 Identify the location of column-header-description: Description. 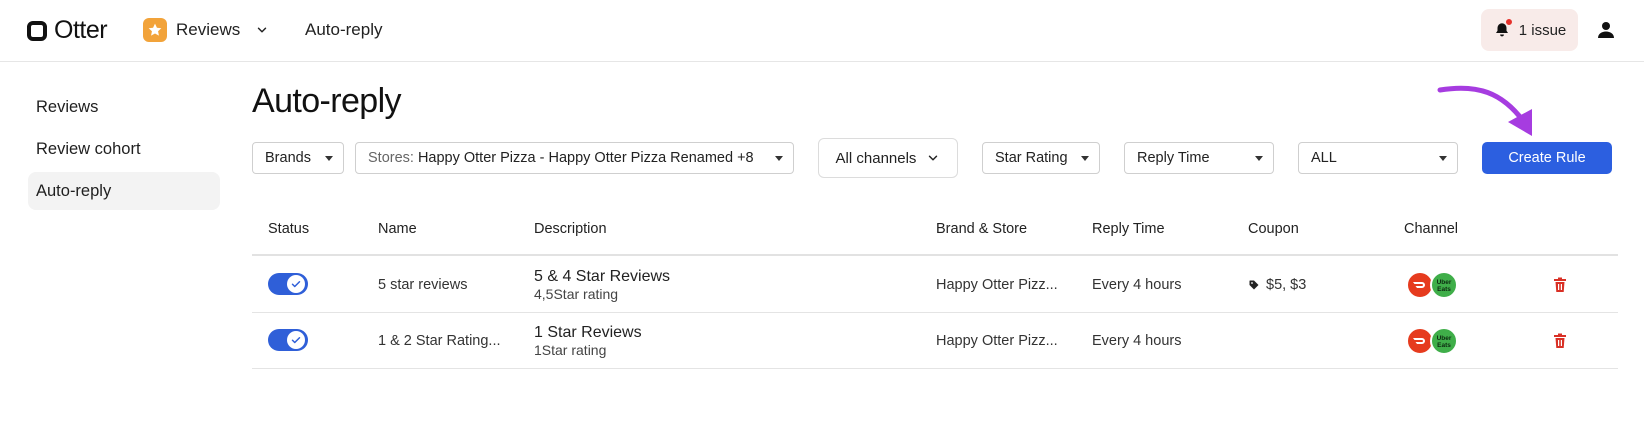
(570, 229).